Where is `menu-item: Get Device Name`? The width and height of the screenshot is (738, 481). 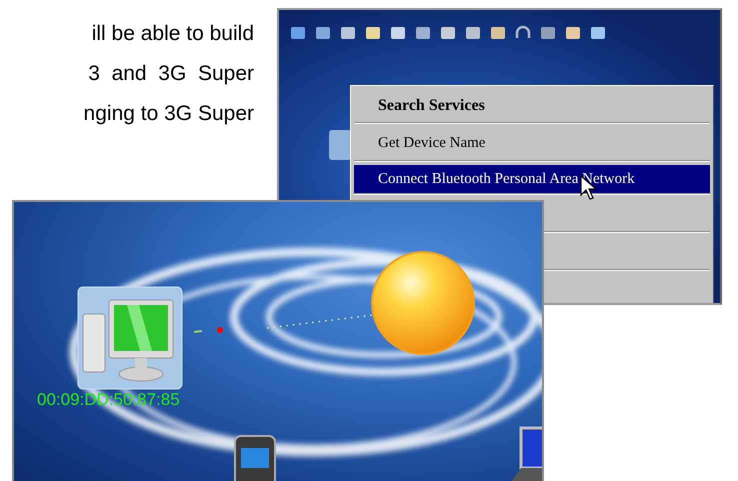
menu-item: Get Device Name is located at coordinates (532, 144).